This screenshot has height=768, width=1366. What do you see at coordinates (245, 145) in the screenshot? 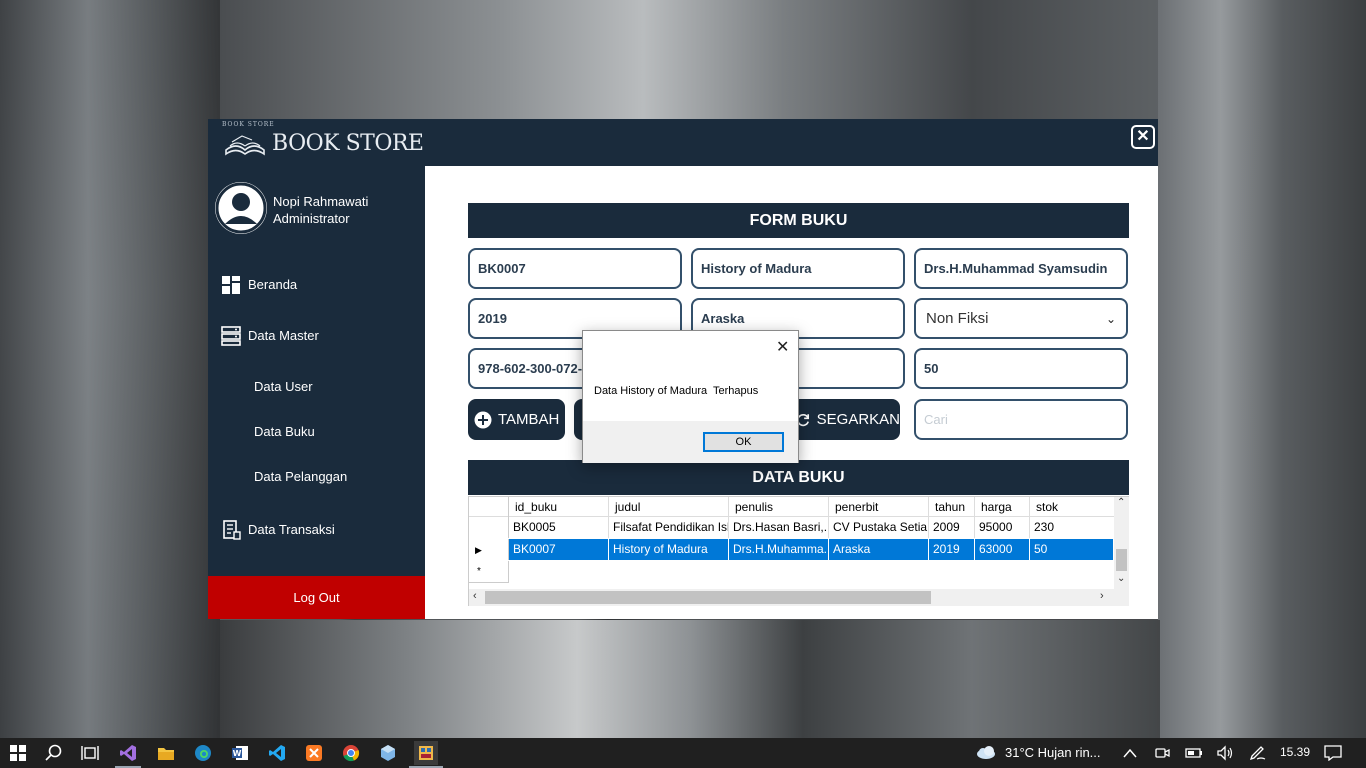
I see `book-logo-icon` at bounding box center [245, 145].